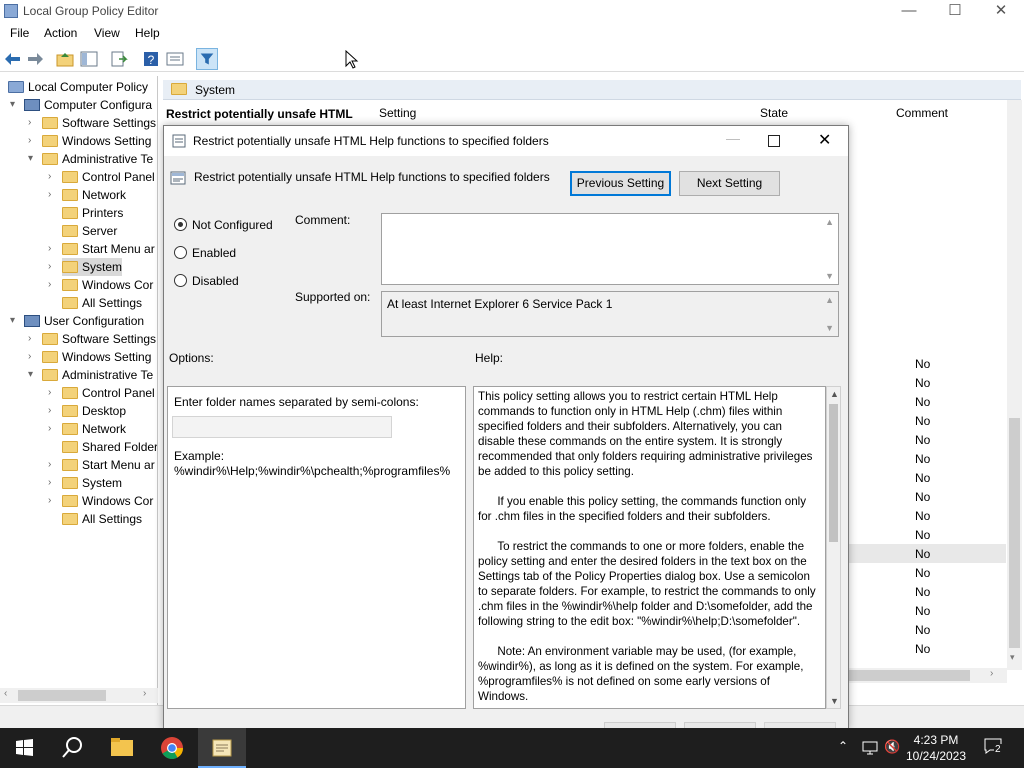 The width and height of the screenshot is (1024, 768). I want to click on previous-setting-button: Previous Setting, so click(620, 183).